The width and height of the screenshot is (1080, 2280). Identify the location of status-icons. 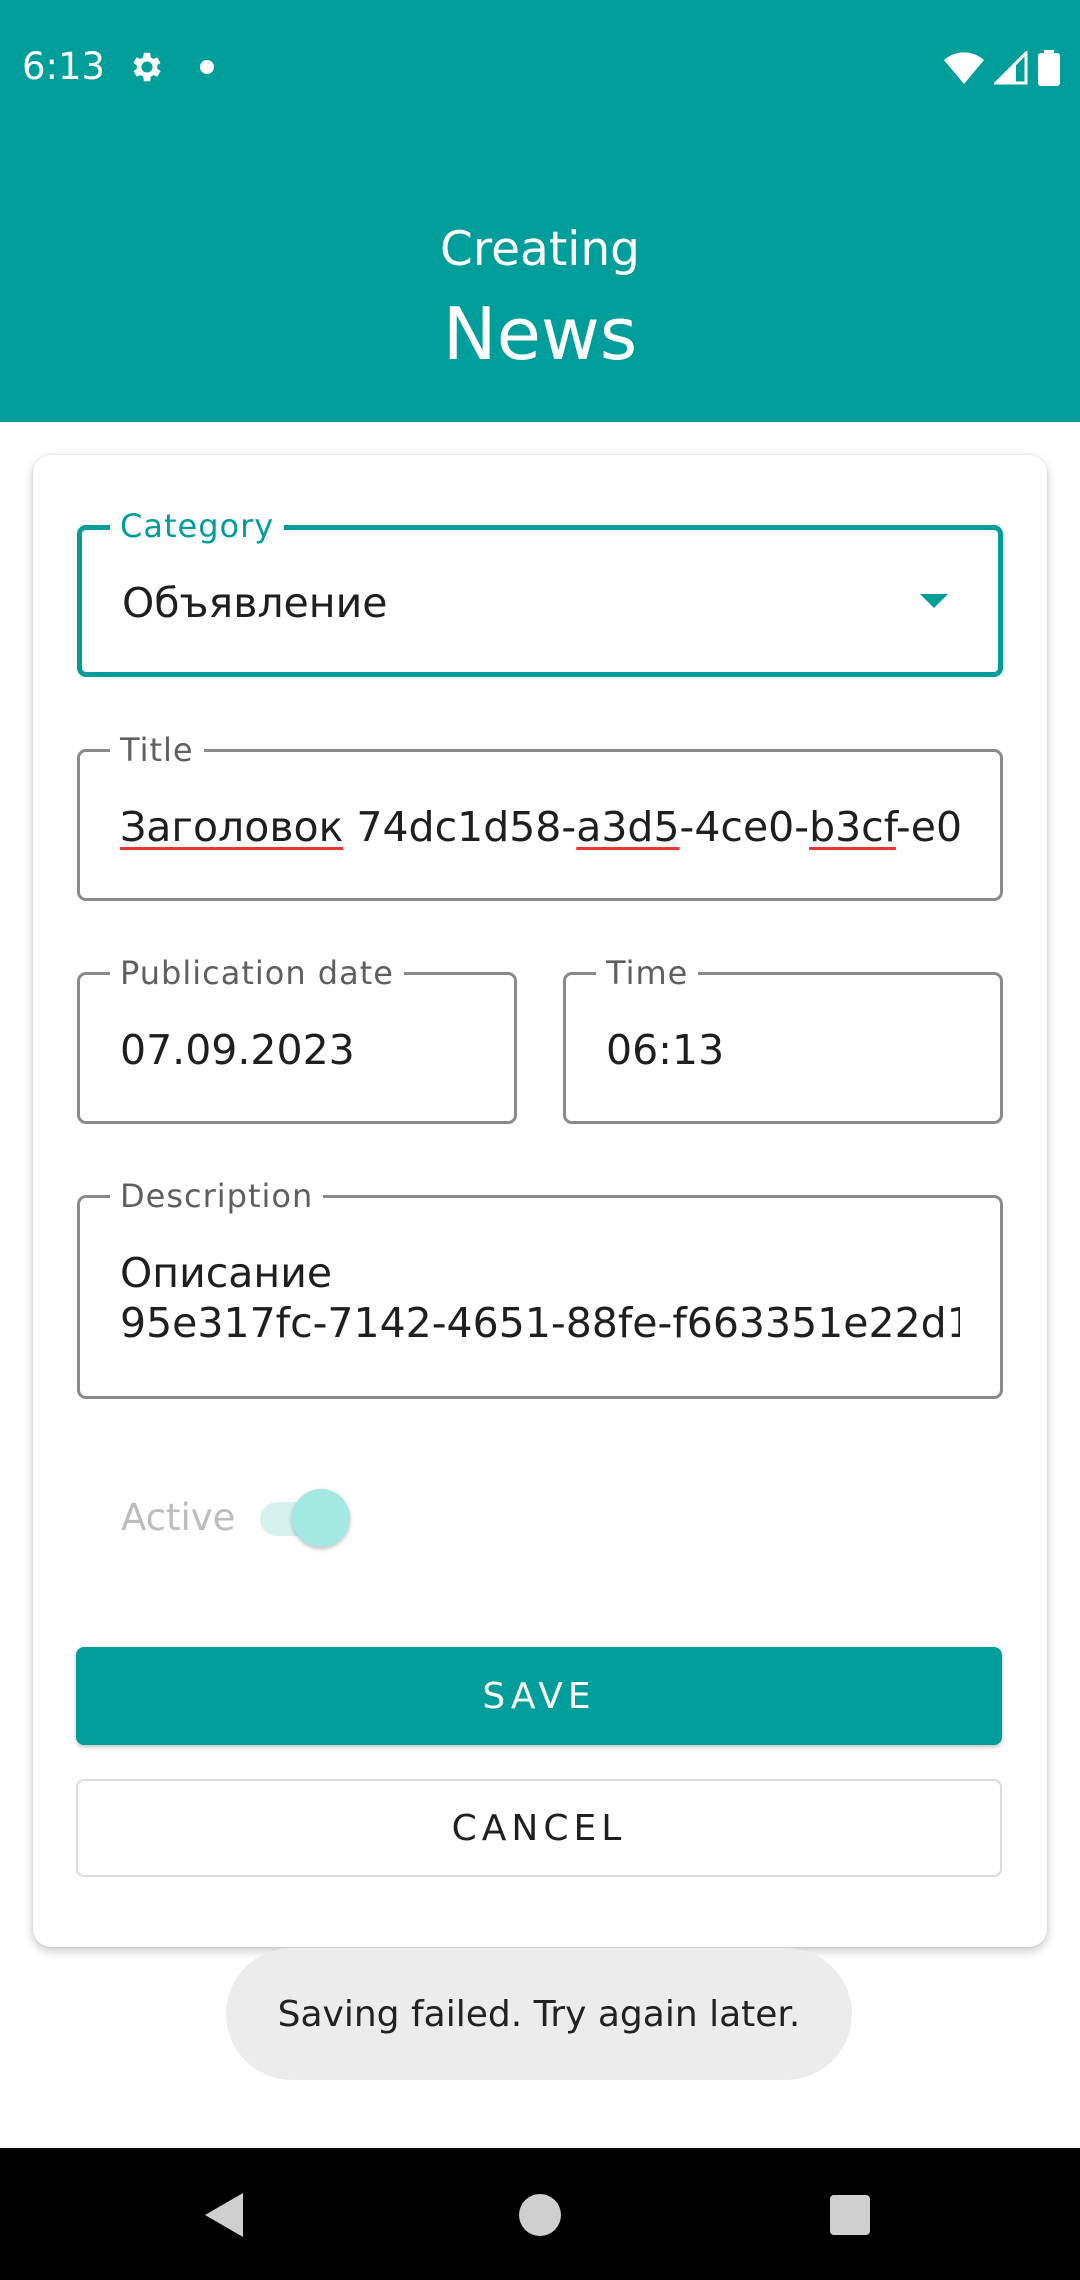
(1002, 68).